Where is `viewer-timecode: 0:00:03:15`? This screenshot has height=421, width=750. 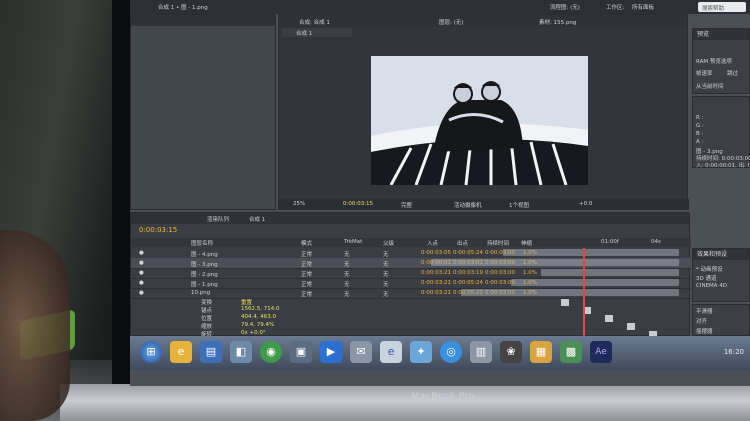
viewer-timecode: 0:00:03:15 is located at coordinates (358, 204).